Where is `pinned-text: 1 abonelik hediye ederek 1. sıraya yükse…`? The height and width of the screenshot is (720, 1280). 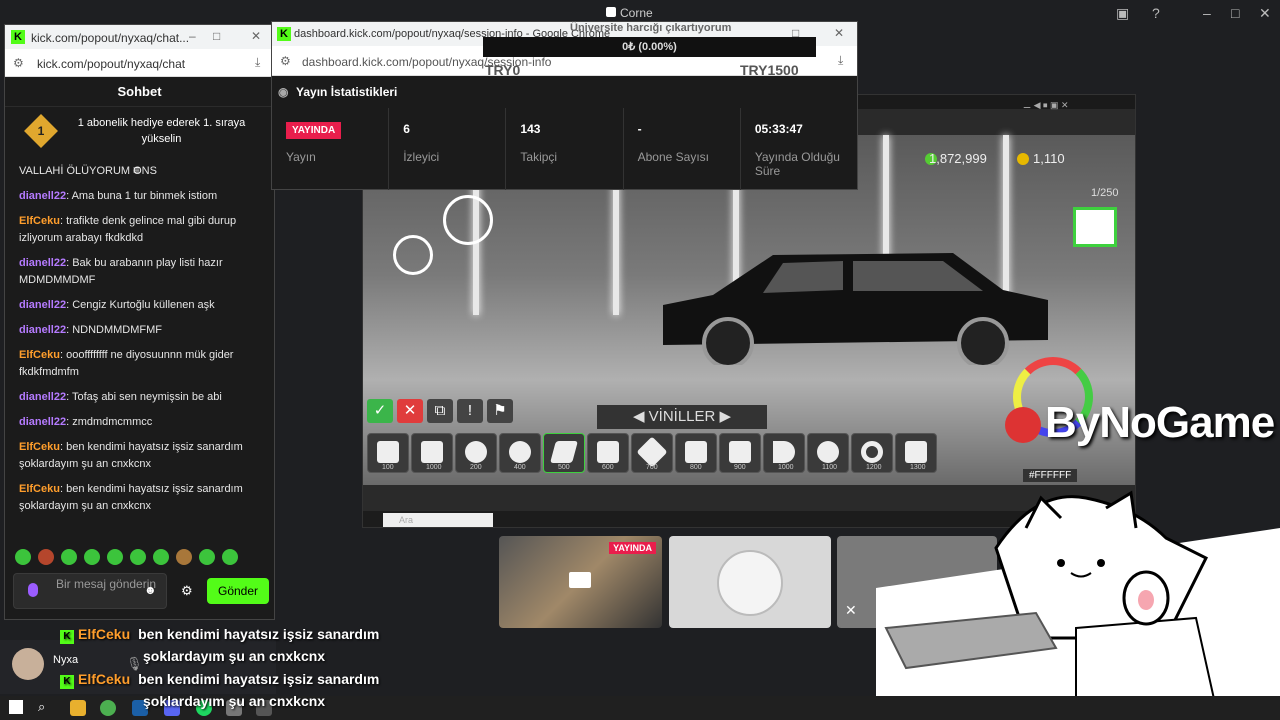
pinned-text: 1 abonelik hediye ederek 1. sıraya yükse… is located at coordinates (161, 131).